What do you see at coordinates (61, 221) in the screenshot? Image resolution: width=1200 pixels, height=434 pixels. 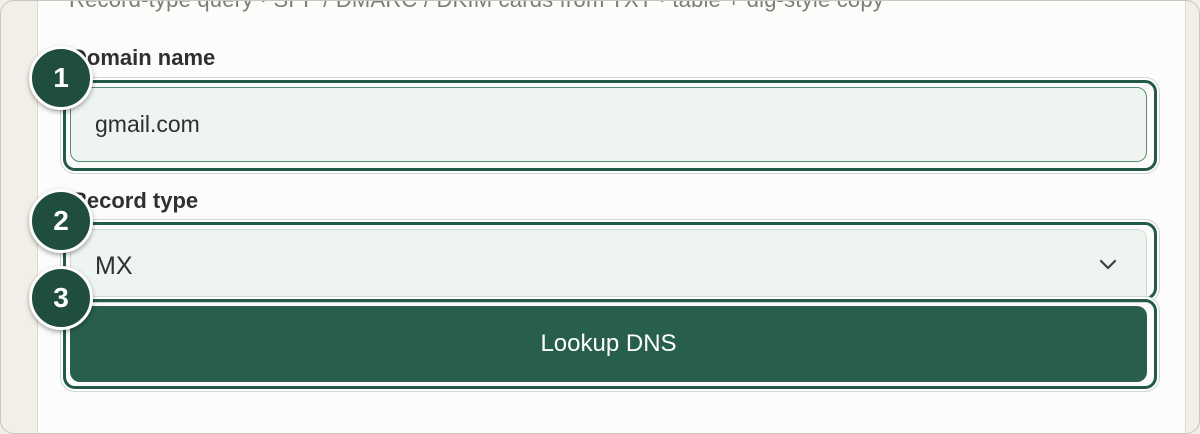 I see `step-badge-2: 2` at bounding box center [61, 221].